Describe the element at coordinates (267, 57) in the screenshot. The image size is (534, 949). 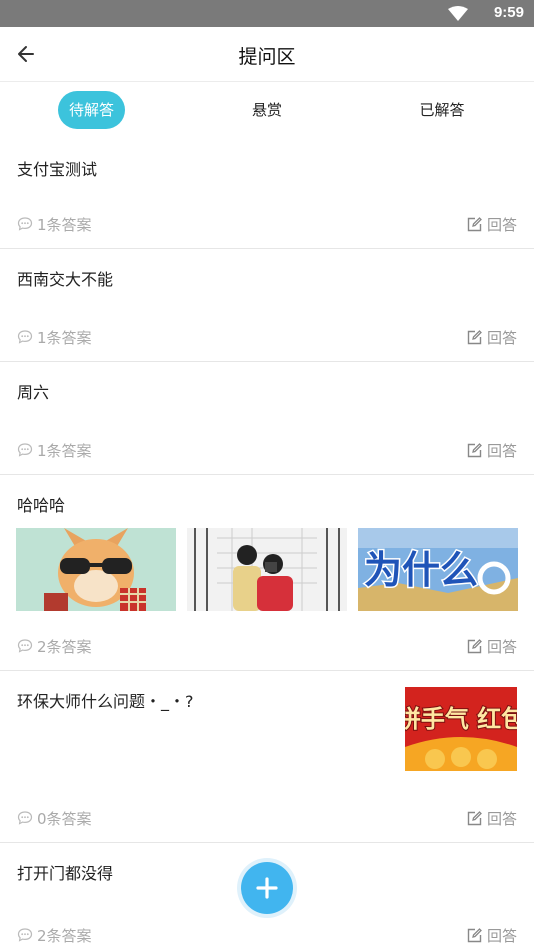
I see `page-title: 提问区` at that location.